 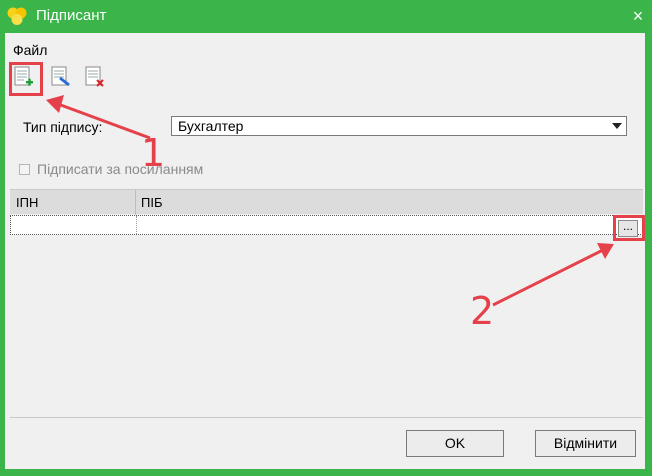 I want to click on arrow-to-add-button, so click(x=98, y=117).